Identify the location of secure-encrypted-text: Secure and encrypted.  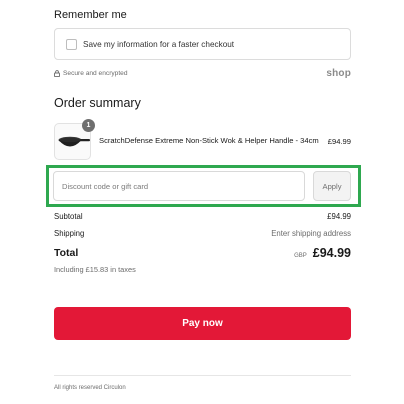
(95, 73).